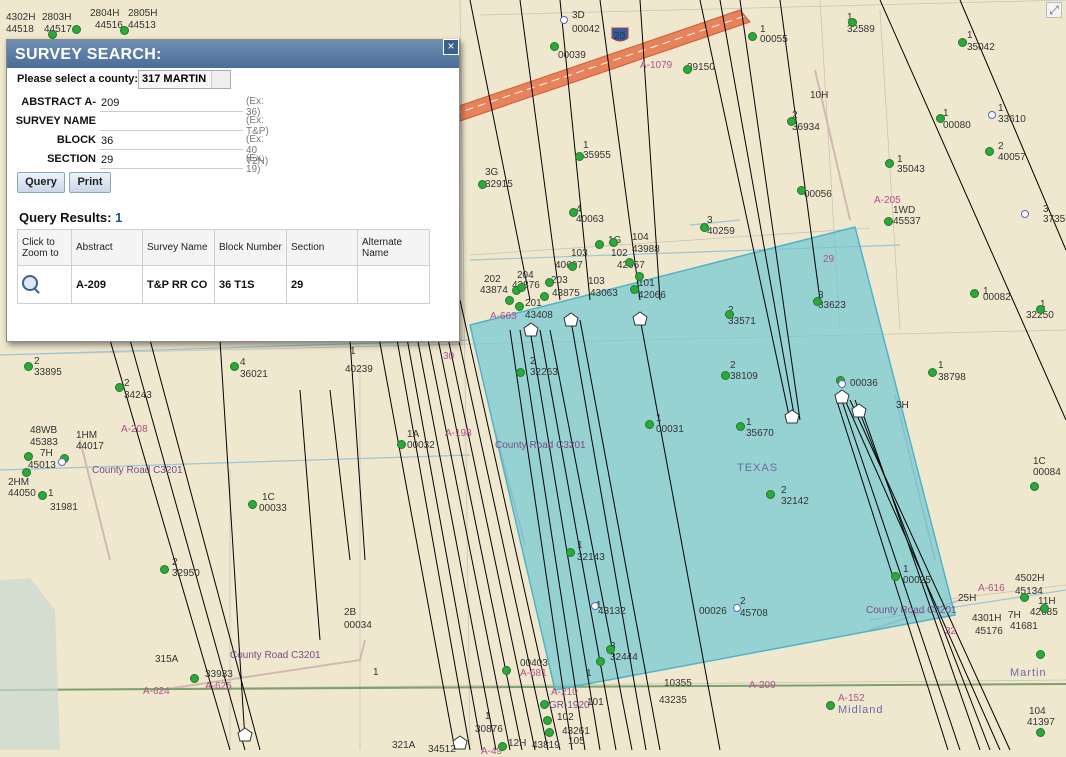 The width and height of the screenshot is (1066, 757). I want to click on survey-name-input, so click(171, 123).